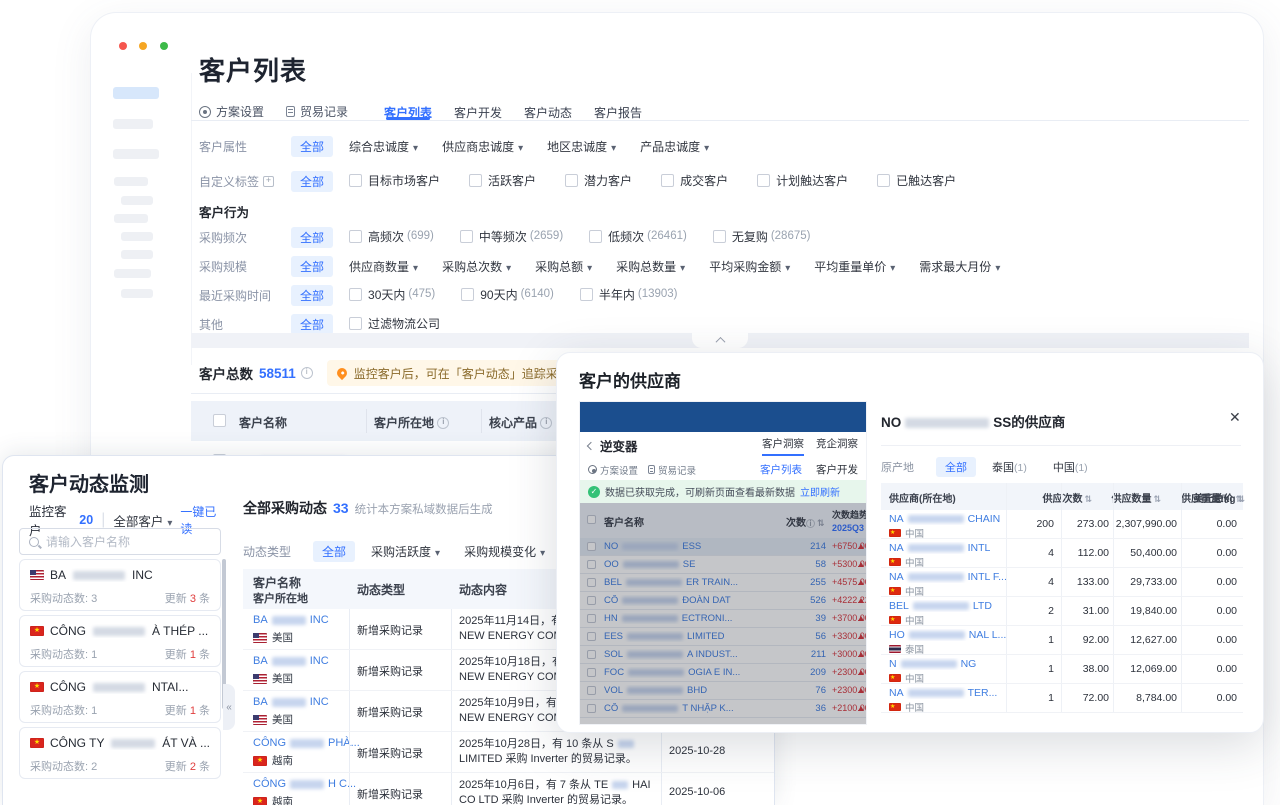  What do you see at coordinates (723, 619) in the screenshot?
I see `app-customer-row: HNECTRONI... 39 +3700.00%` at bounding box center [723, 619].